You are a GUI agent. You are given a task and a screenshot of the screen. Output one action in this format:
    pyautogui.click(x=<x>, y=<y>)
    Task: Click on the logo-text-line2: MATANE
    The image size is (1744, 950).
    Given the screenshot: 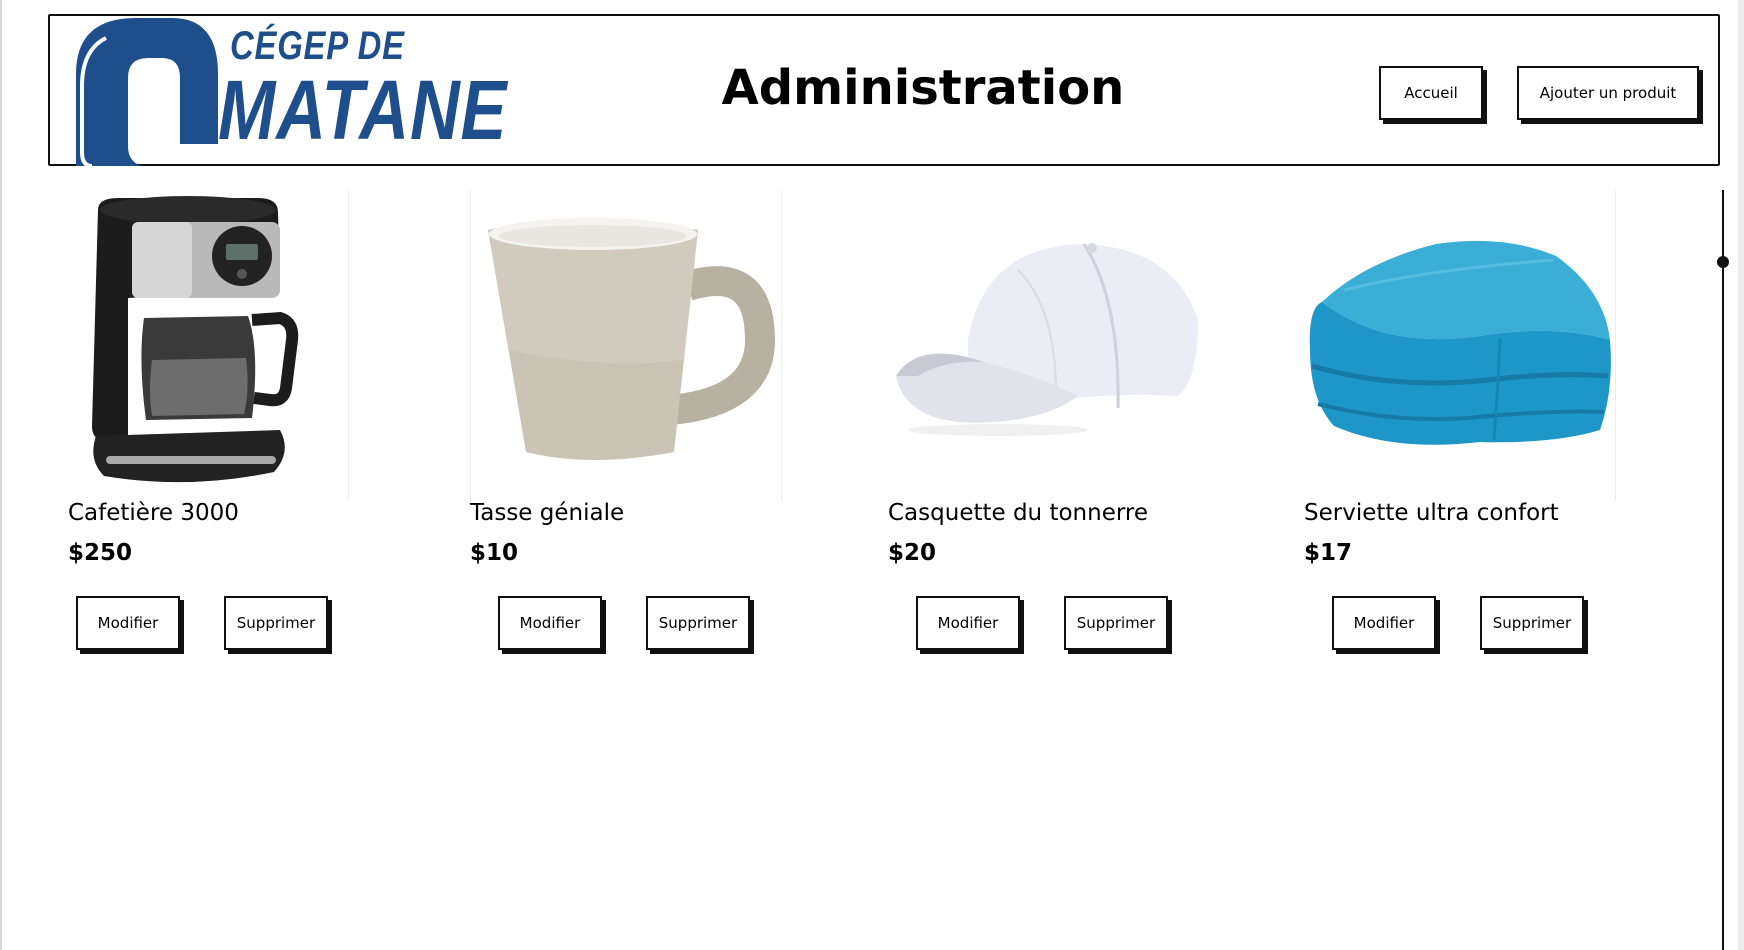 What is the action you would take?
    pyautogui.click(x=363, y=110)
    